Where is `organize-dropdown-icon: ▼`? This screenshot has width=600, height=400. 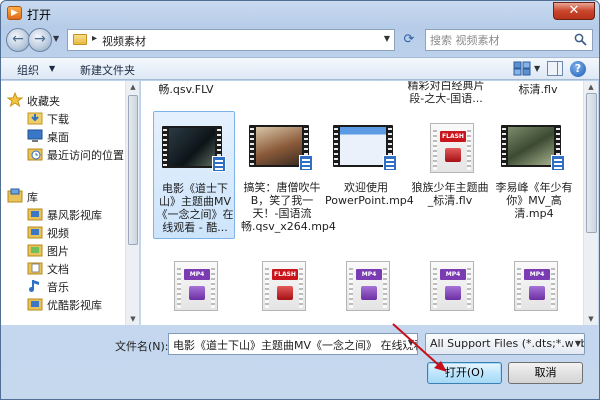 organize-dropdown-icon: ▼ is located at coordinates (52, 68).